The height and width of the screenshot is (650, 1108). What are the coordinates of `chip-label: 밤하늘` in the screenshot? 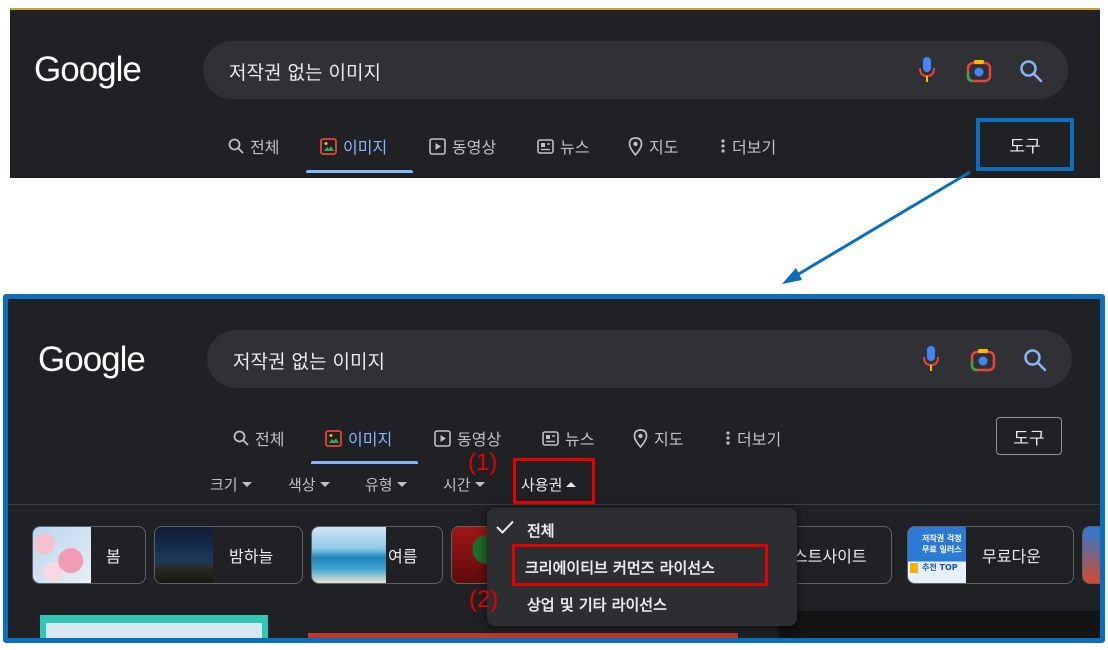 It's located at (251, 556).